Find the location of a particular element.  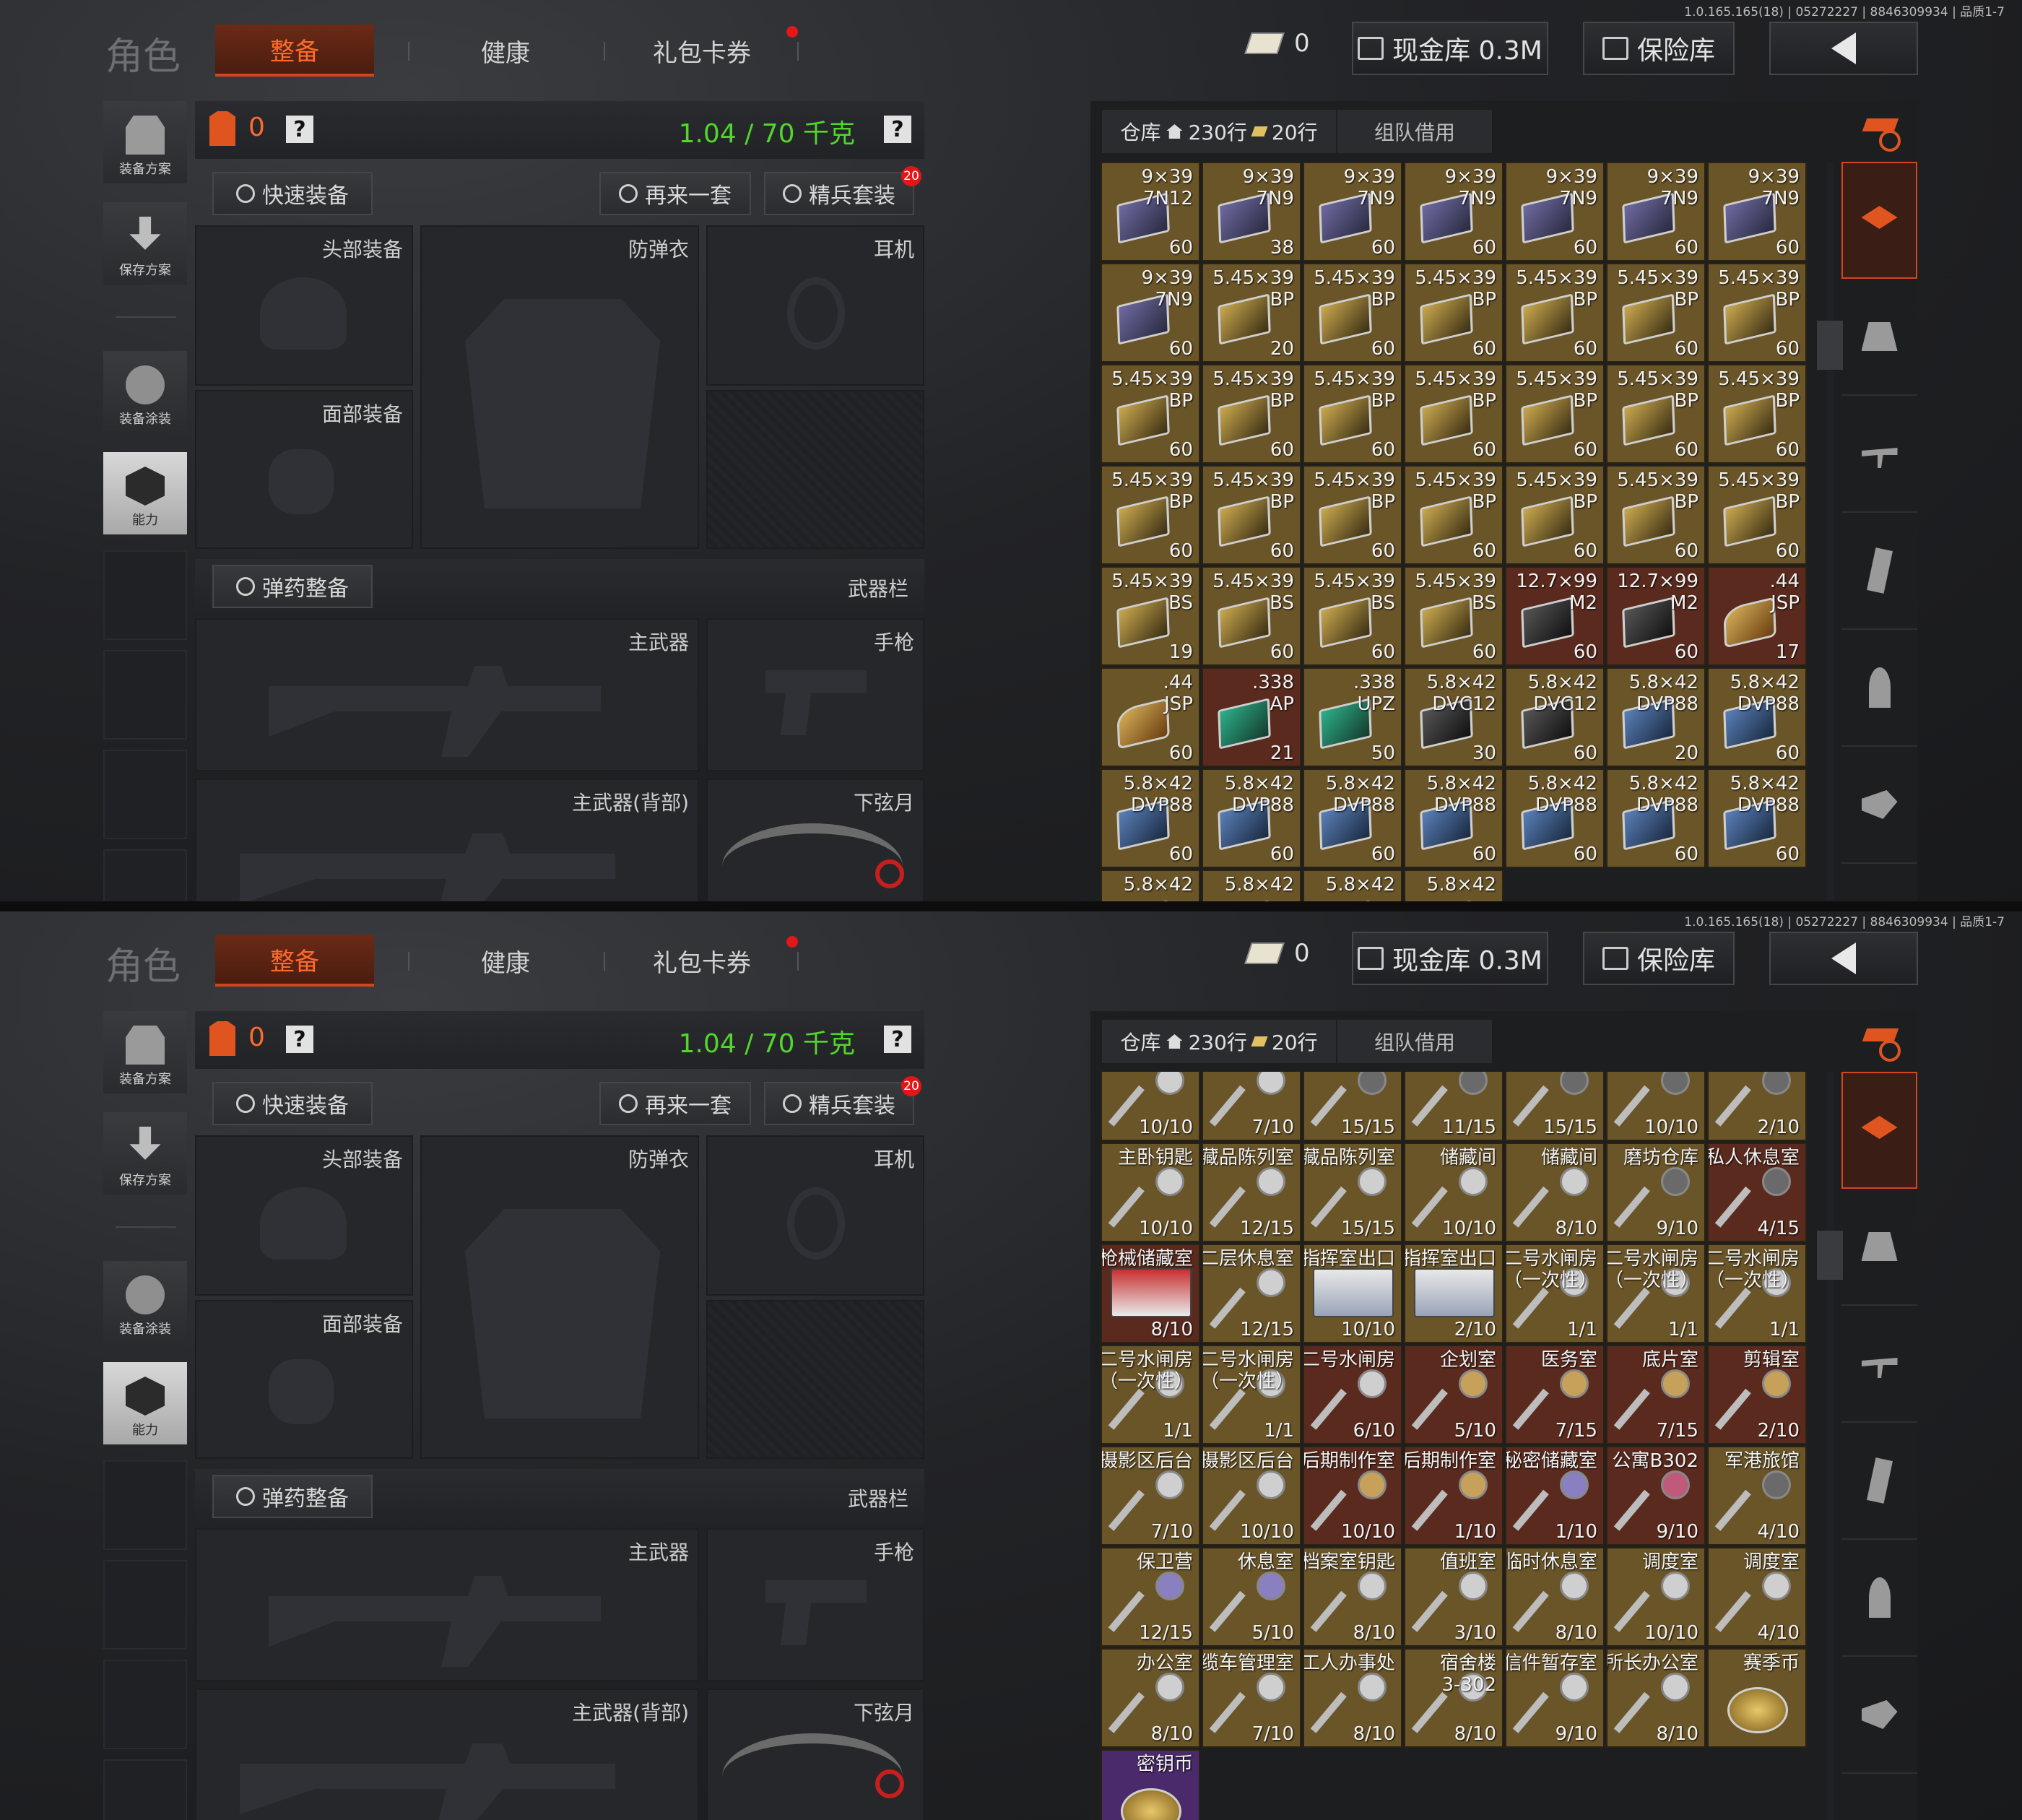

filter-attachments is located at coordinates (1879, 1715).